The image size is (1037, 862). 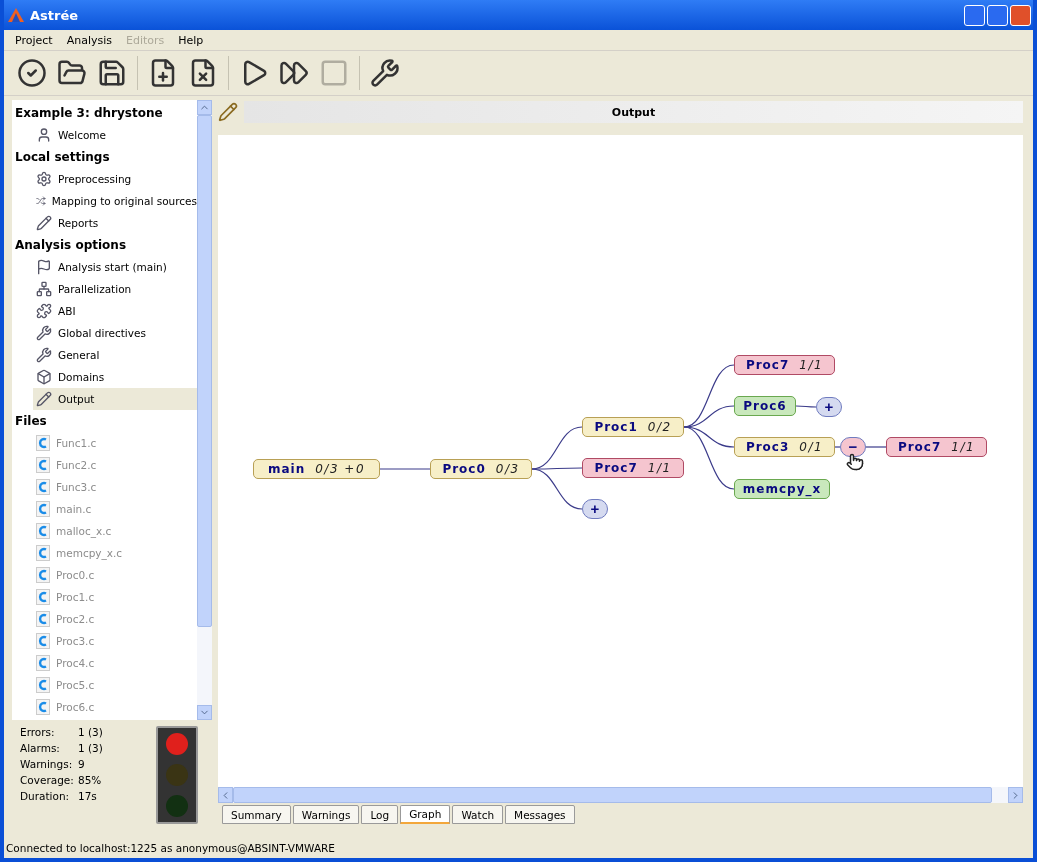 What do you see at coordinates (88, 796) in the screenshot?
I see `stat-value: 17s` at bounding box center [88, 796].